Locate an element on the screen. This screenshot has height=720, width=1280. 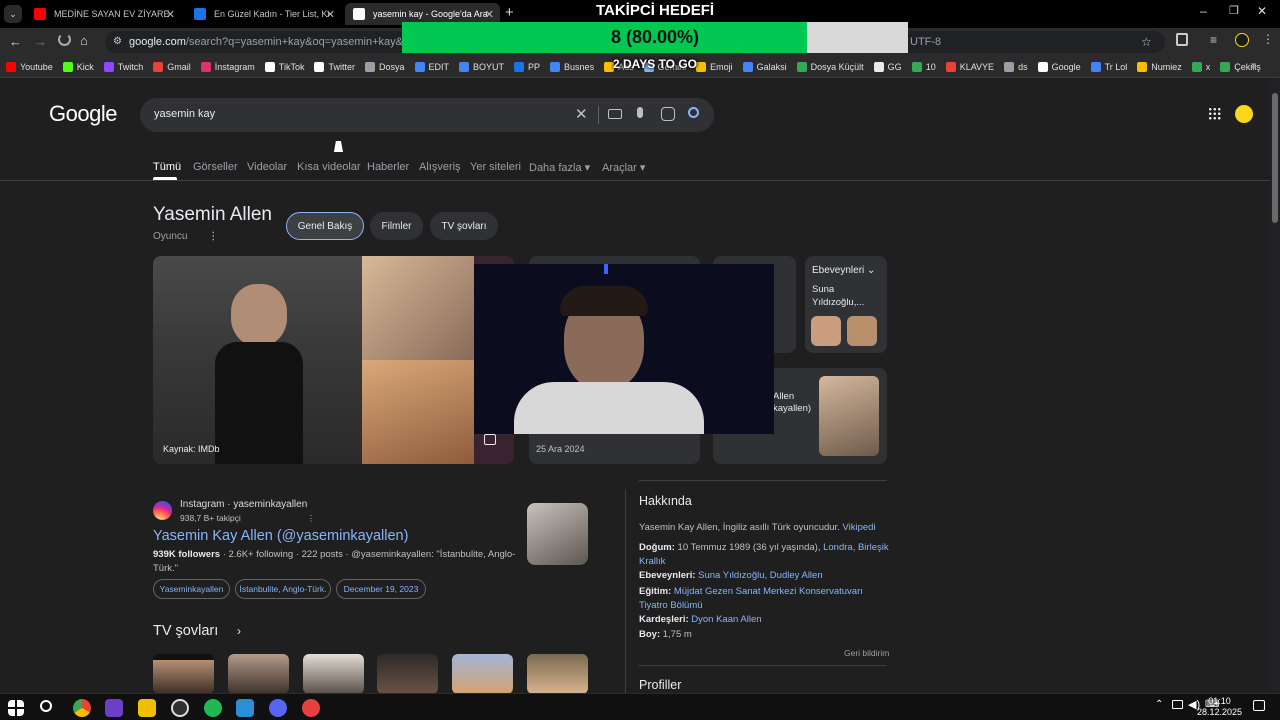
search-tab: Alışveriş is located at coordinates (440, 167).